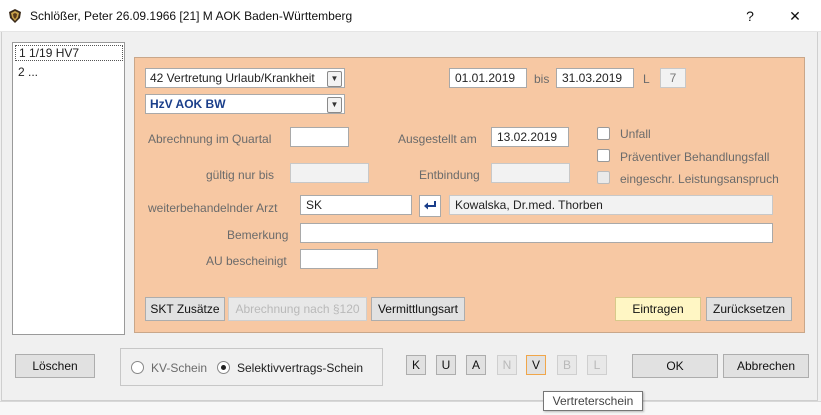 The height and width of the screenshot is (415, 821). I want to click on au-label: AU bescheinigt, so click(246, 261).